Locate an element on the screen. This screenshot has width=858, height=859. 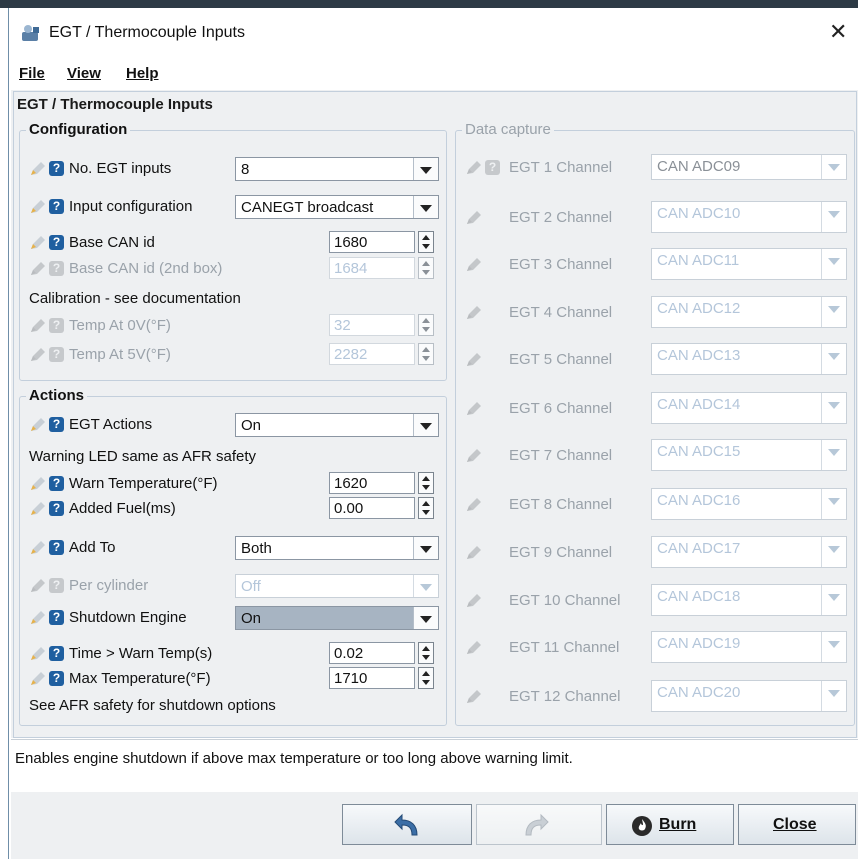
egt-channel-value: CAN ADC17 is located at coordinates (699, 548).